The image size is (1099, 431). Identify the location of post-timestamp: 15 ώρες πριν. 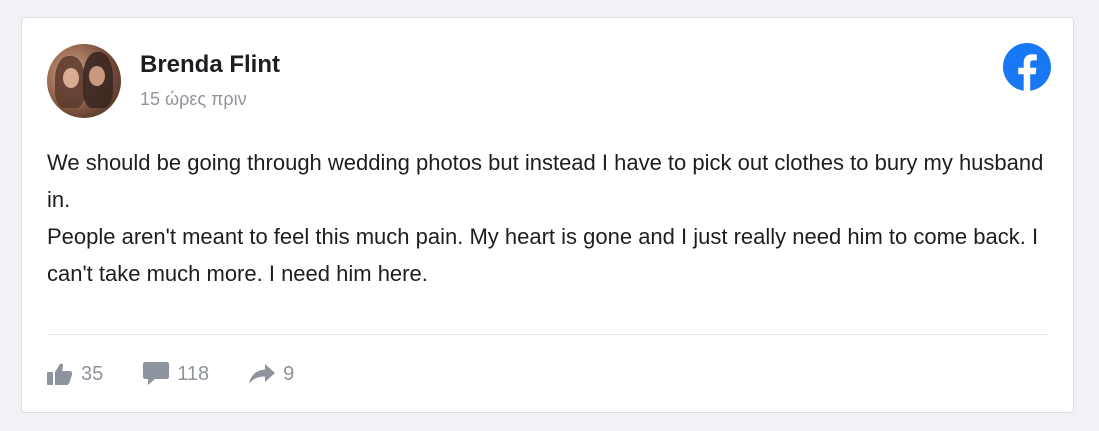
(193, 99).